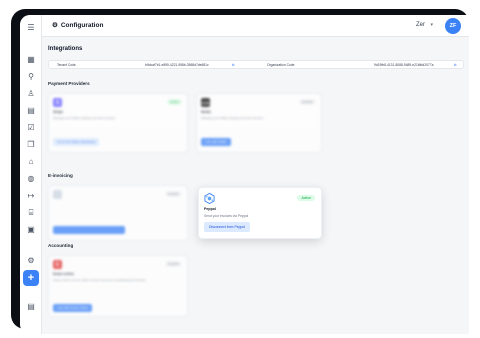  I want to click on inbox-icon: ▣, so click(31, 230).